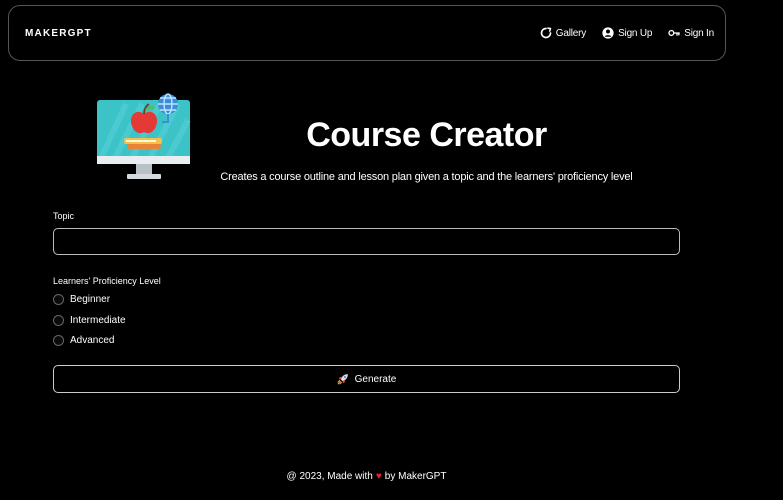 This screenshot has height=500, width=783. I want to click on nav-links: Gallery Sign Up Sign In, so click(627, 33).